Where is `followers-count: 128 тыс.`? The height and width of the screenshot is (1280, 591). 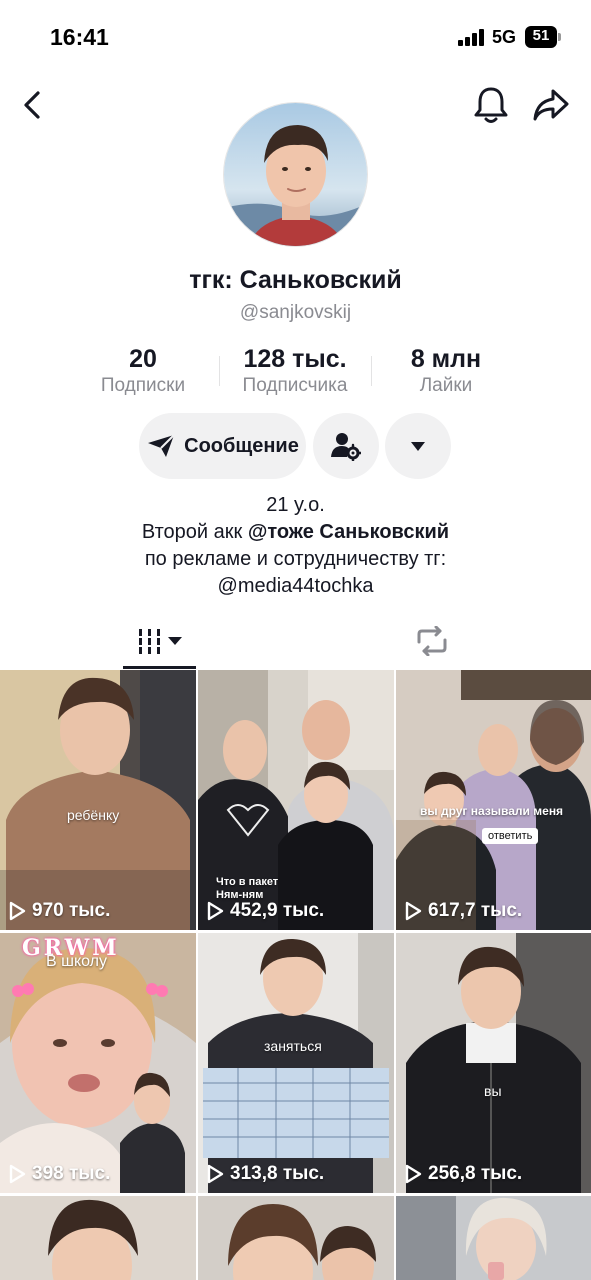 followers-count: 128 тыс. is located at coordinates (295, 359).